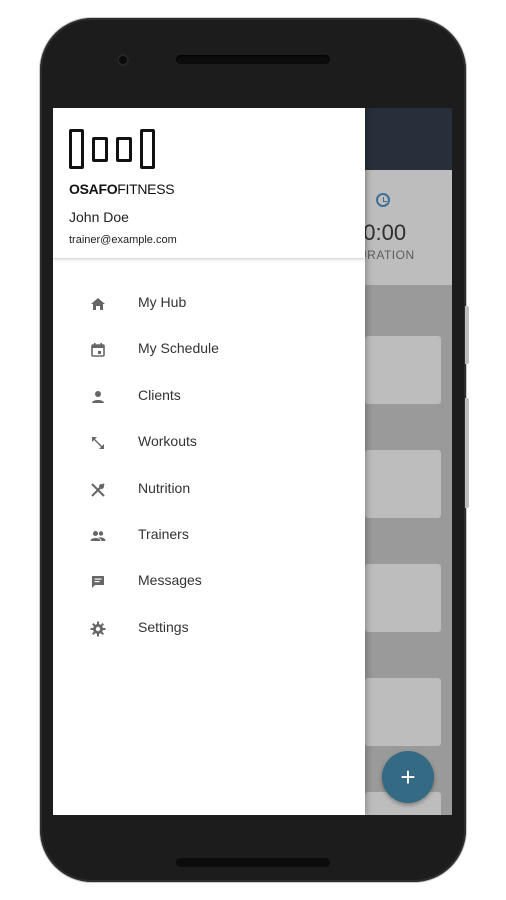 The height and width of the screenshot is (900, 506). I want to click on volume-button, so click(467, 335).